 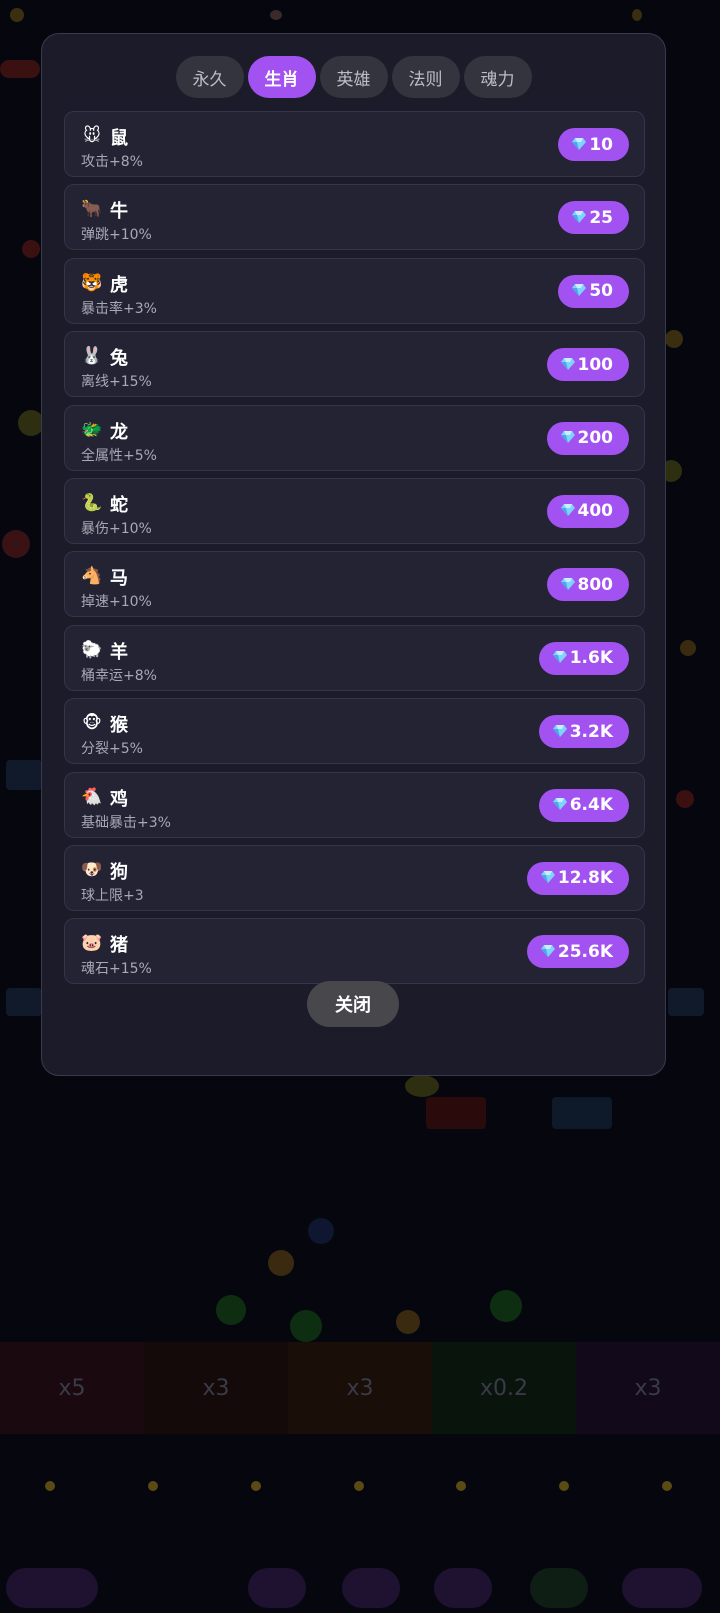 I want to click on zodiac-item-row: 🐶 狗球上限+3 12.8K, so click(x=354, y=877).